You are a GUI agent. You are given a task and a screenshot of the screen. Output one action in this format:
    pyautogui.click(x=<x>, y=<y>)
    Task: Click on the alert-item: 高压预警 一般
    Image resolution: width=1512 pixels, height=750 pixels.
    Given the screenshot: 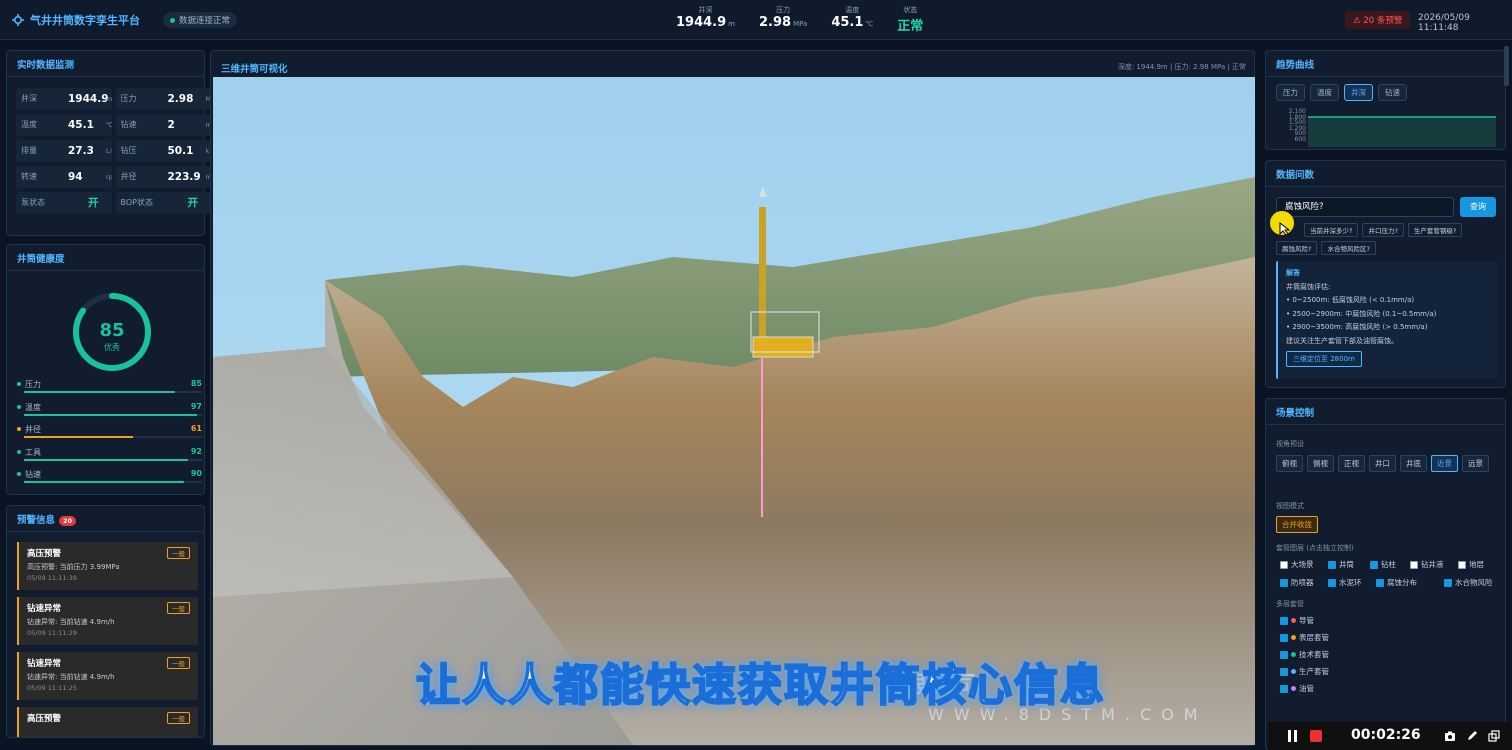 What is the action you would take?
    pyautogui.click(x=107, y=722)
    